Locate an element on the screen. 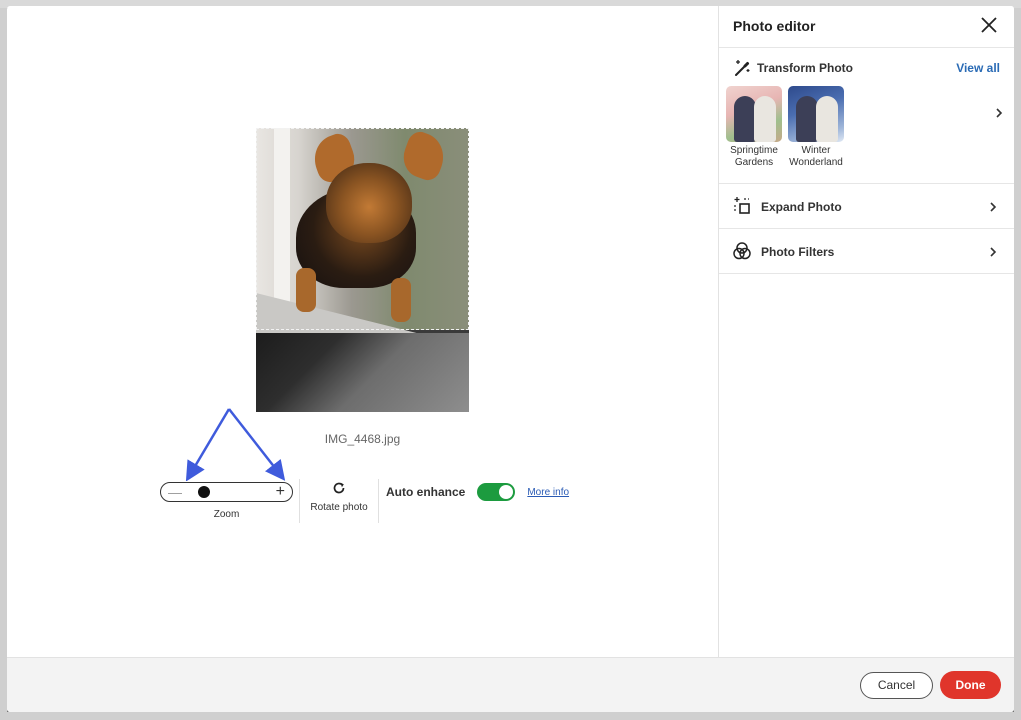  view-all-link: View all is located at coordinates (978, 68).